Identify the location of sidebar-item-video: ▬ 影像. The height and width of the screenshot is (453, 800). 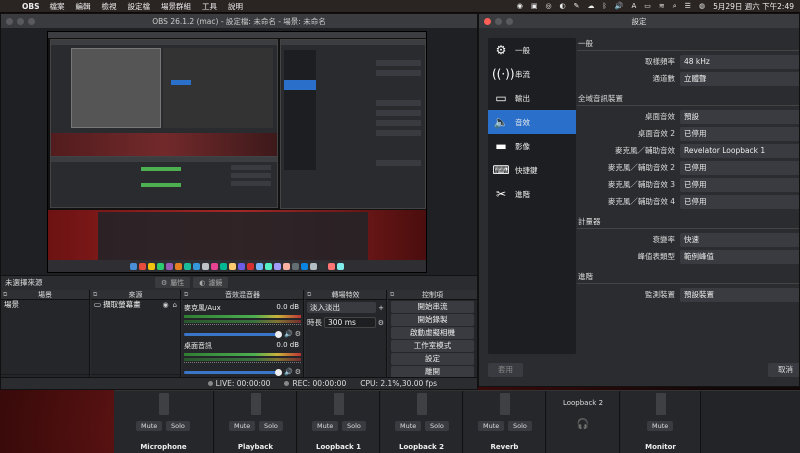
(532, 146).